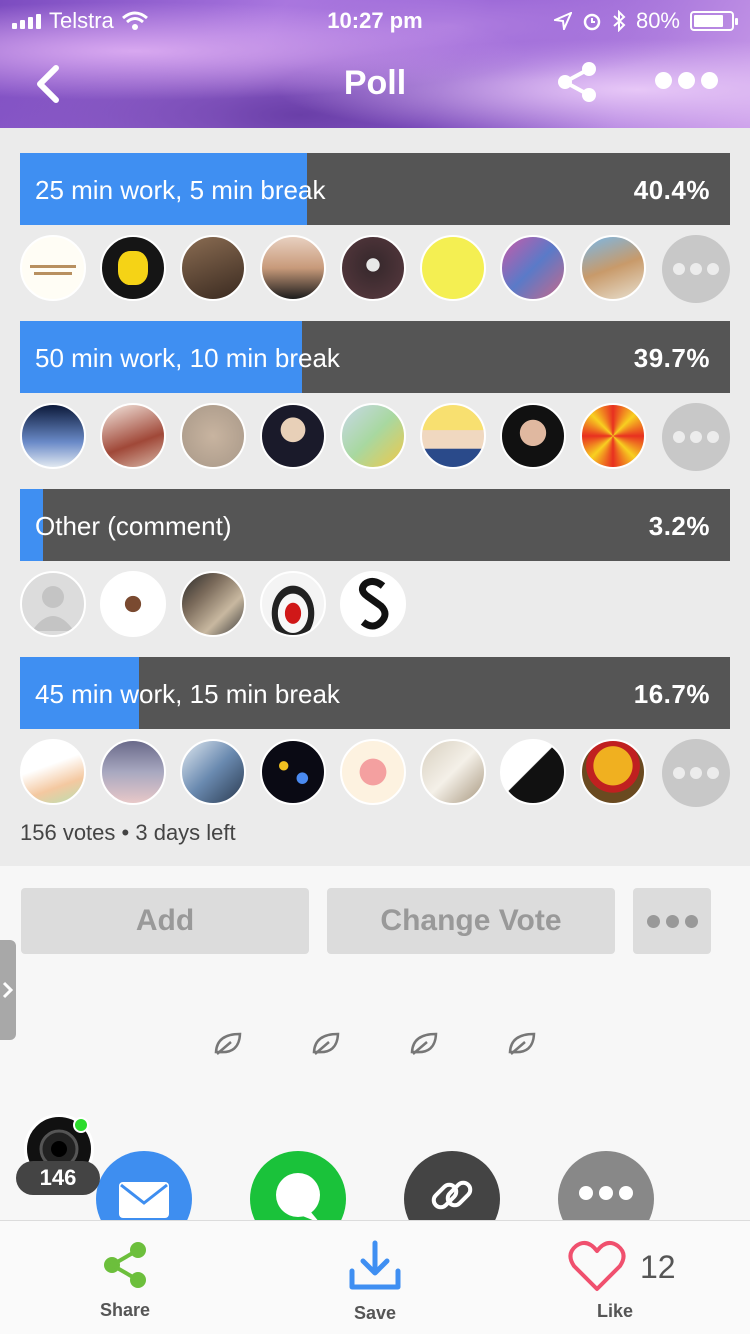 The height and width of the screenshot is (1334, 750). I want to click on share-tool-label: Share, so click(125, 1310).